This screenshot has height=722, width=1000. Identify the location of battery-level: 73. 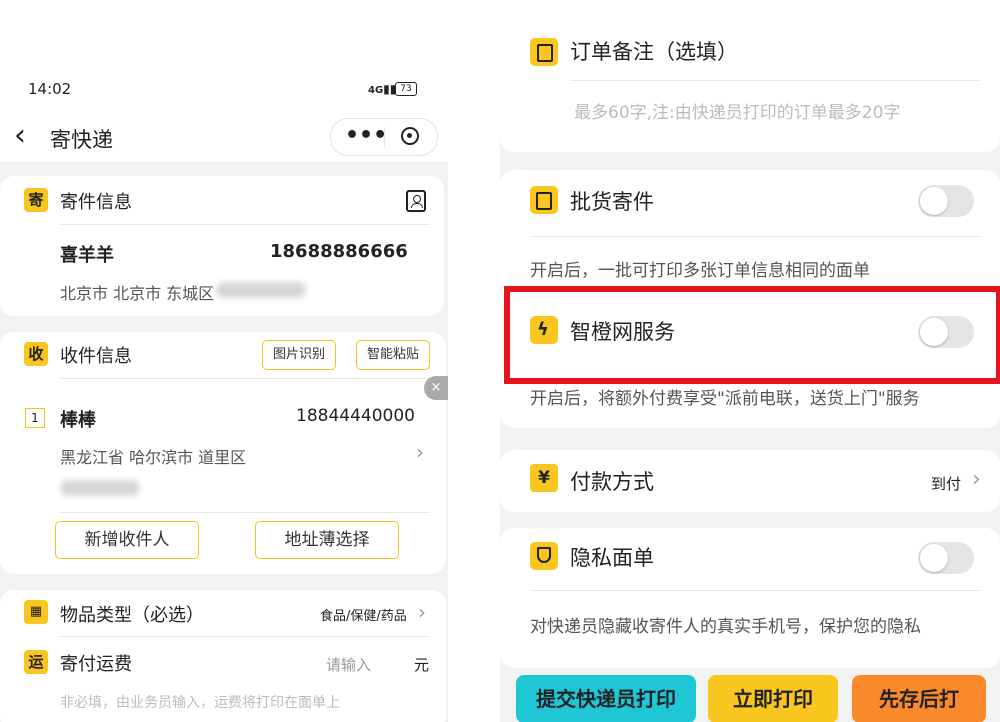
(406, 89).